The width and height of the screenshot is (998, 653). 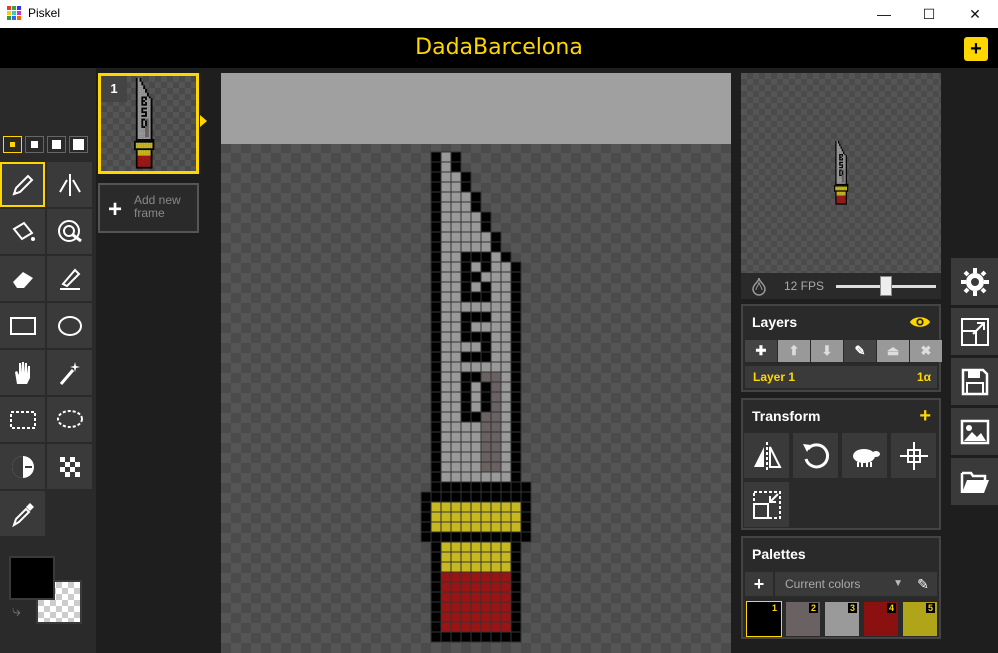 I want to click on palette-color-swatch: 2, so click(x=803, y=619).